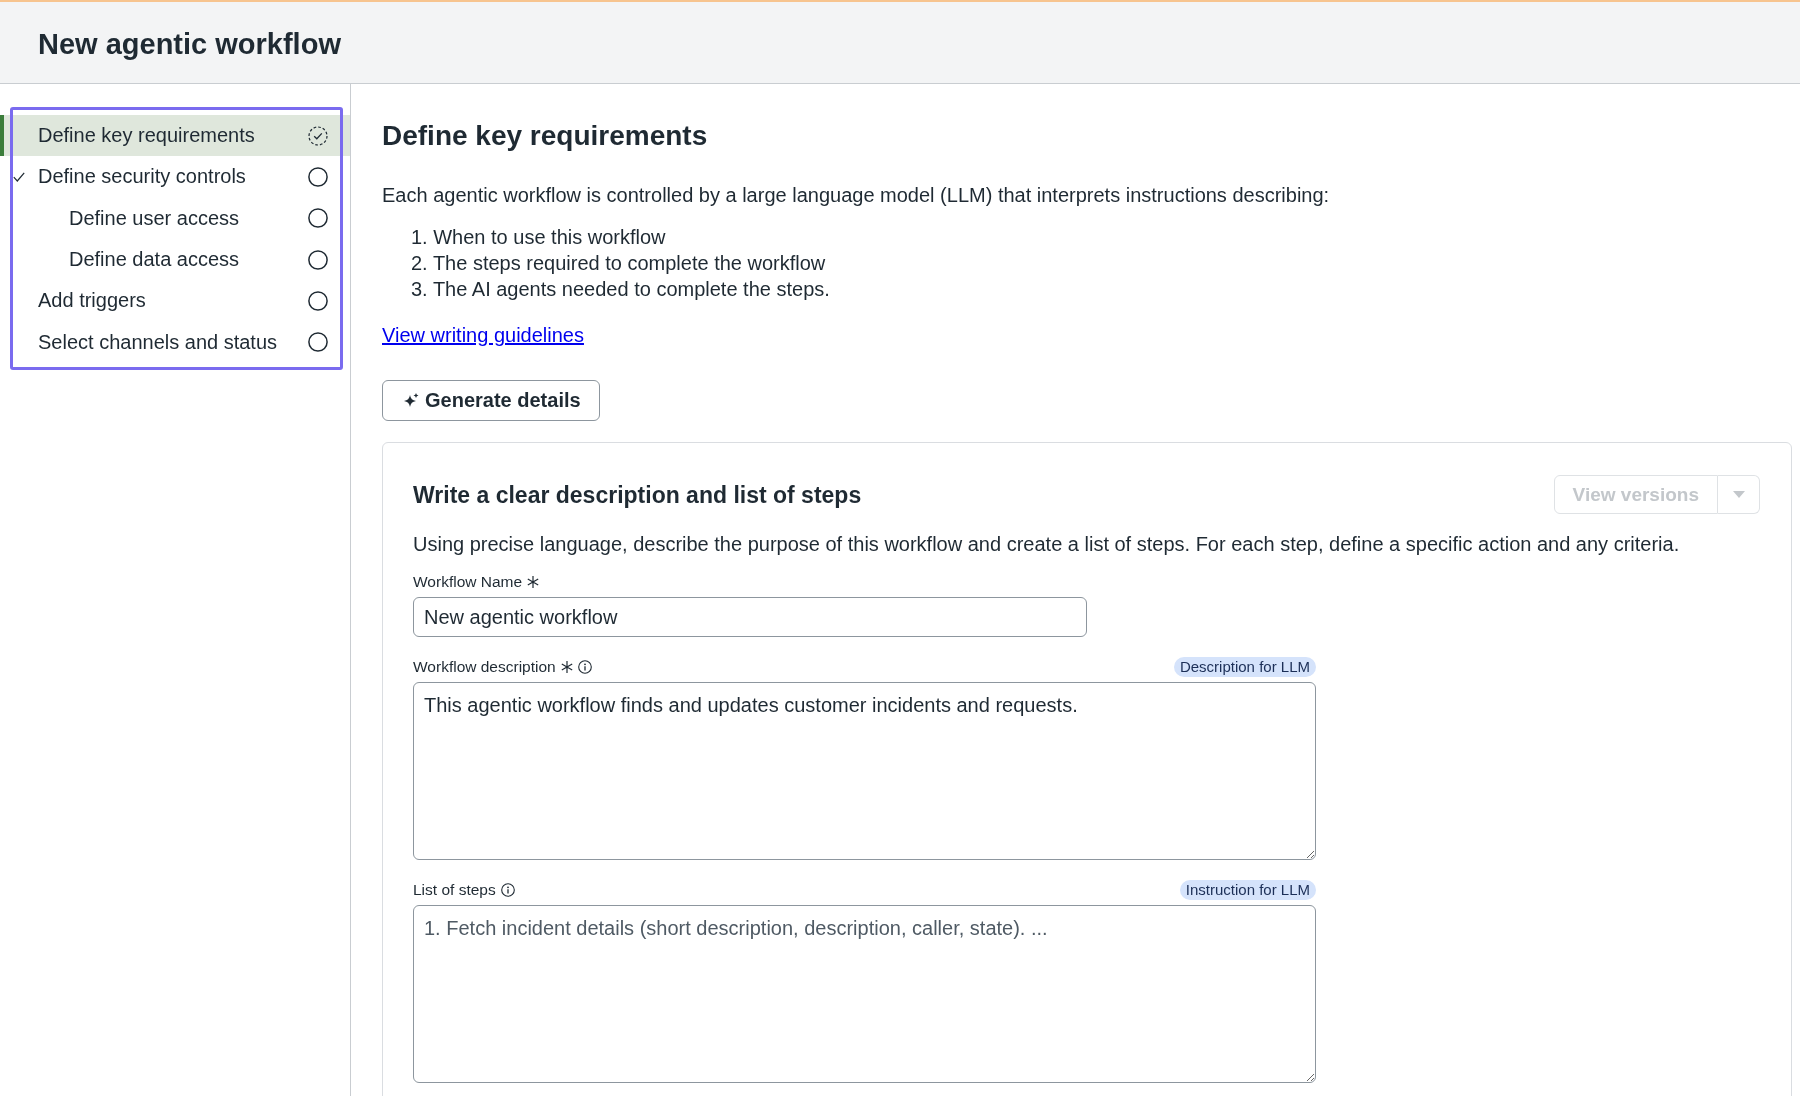 This screenshot has height=1096, width=1800. Describe the element at coordinates (856, 195) in the screenshot. I see `intro-text: Each agentic workflow is controlled by a large language model (LLM) that interprets instructions describing:` at that location.